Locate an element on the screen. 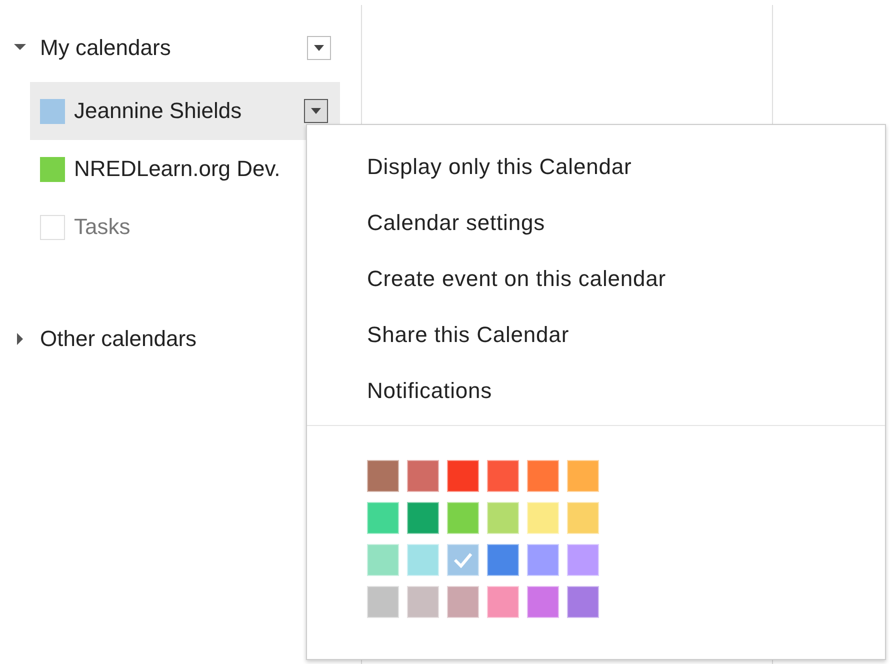  calendar-name: NREDLearn.org Dev. is located at coordinates (178, 169).